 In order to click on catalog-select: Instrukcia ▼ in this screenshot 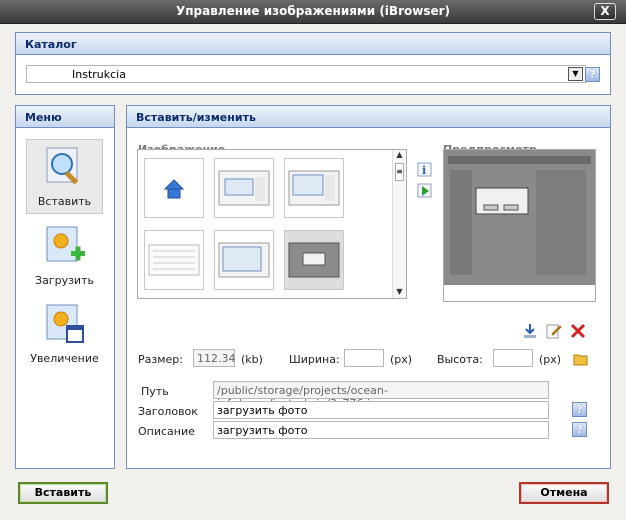, I will do `click(306, 74)`.